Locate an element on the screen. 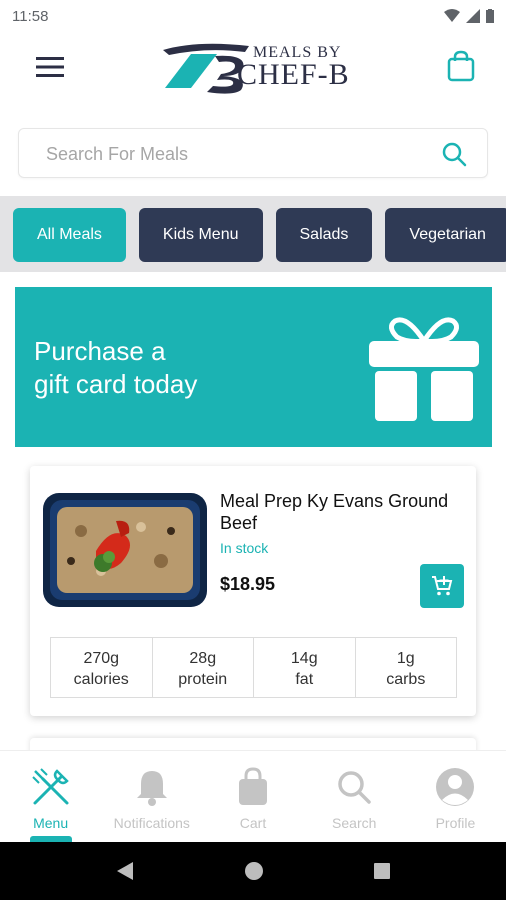  nav-item-menu: Menu is located at coordinates (50, 796).